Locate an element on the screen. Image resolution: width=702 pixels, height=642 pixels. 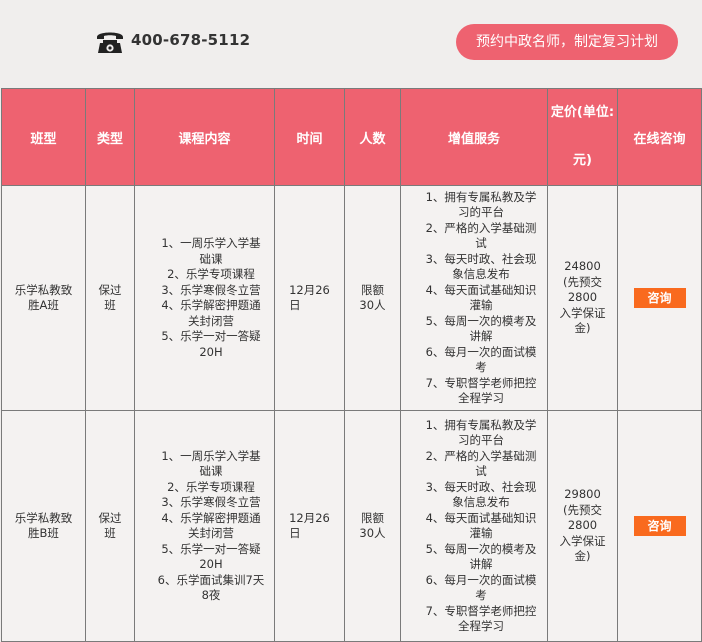
header-price-line2: 元) is located at coordinates (582, 160).